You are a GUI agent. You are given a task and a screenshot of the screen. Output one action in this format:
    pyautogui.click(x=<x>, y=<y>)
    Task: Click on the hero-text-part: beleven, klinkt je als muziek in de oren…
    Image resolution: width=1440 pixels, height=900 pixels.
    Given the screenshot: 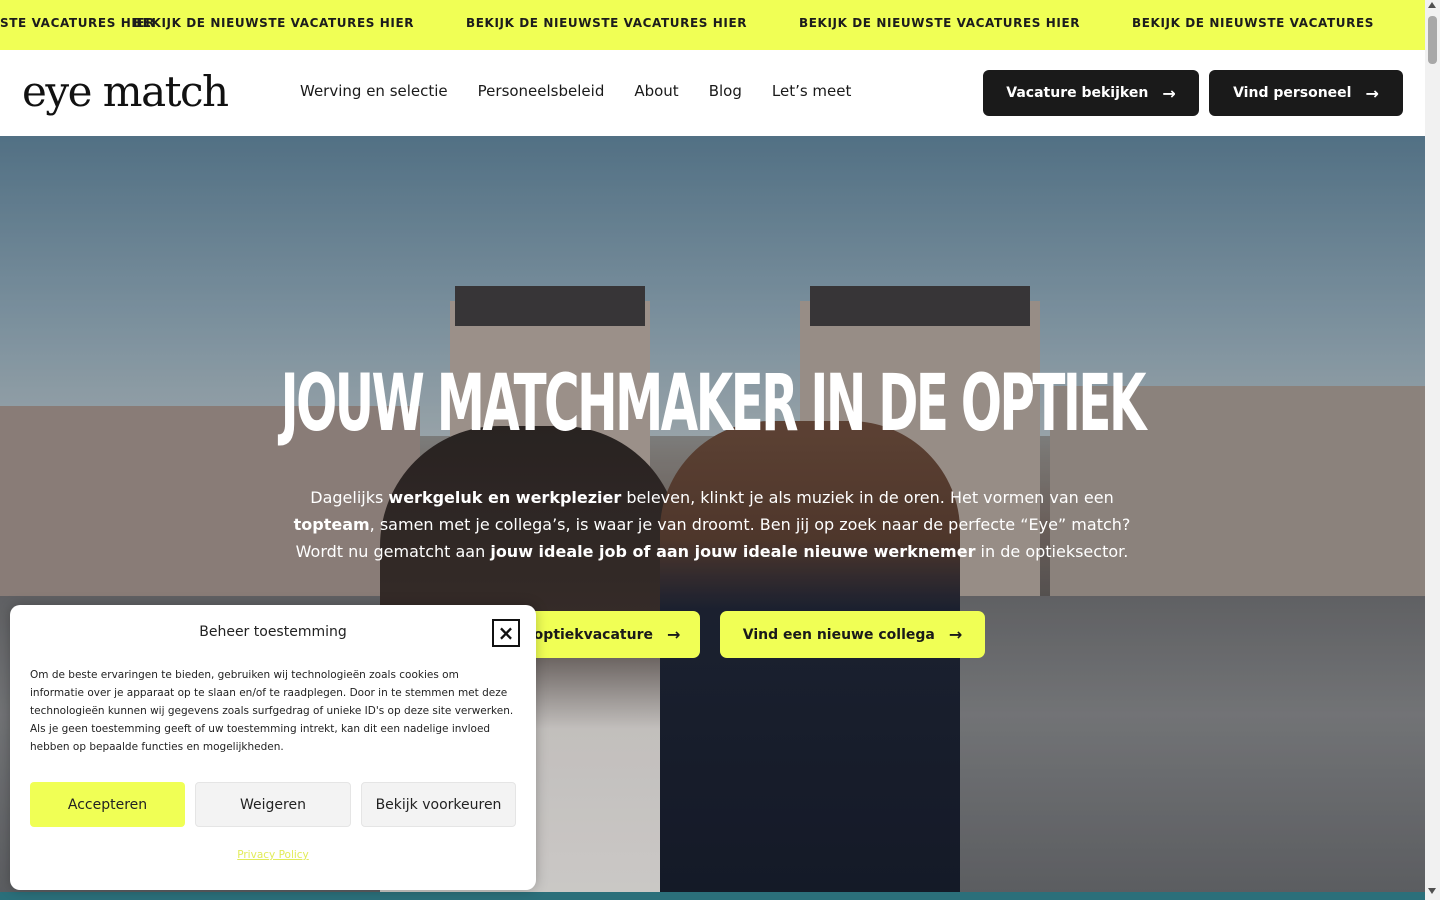 What is the action you would take?
    pyautogui.click(x=867, y=497)
    